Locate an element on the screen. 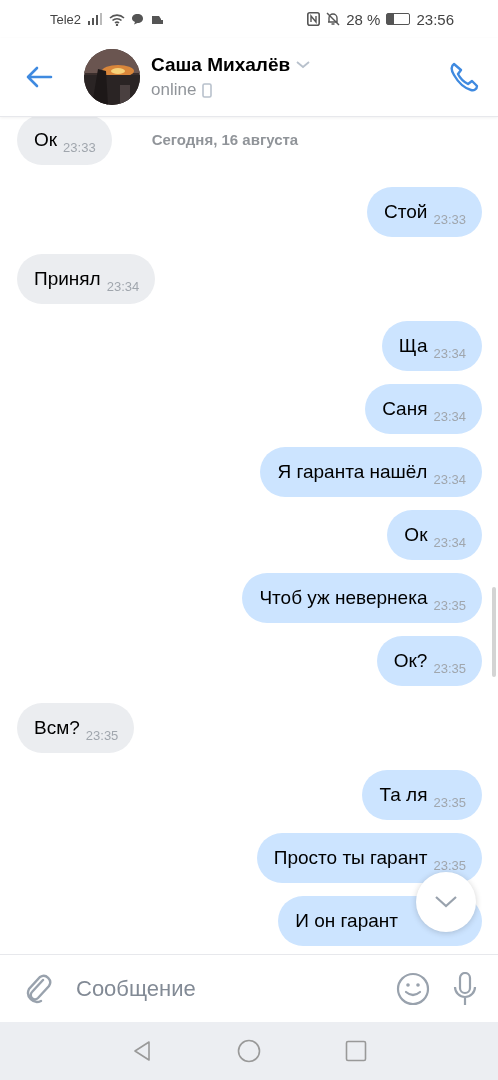 Image resolution: width=498 pixels, height=1080 pixels. message-bubble: Стой 23:33 is located at coordinates (424, 212).